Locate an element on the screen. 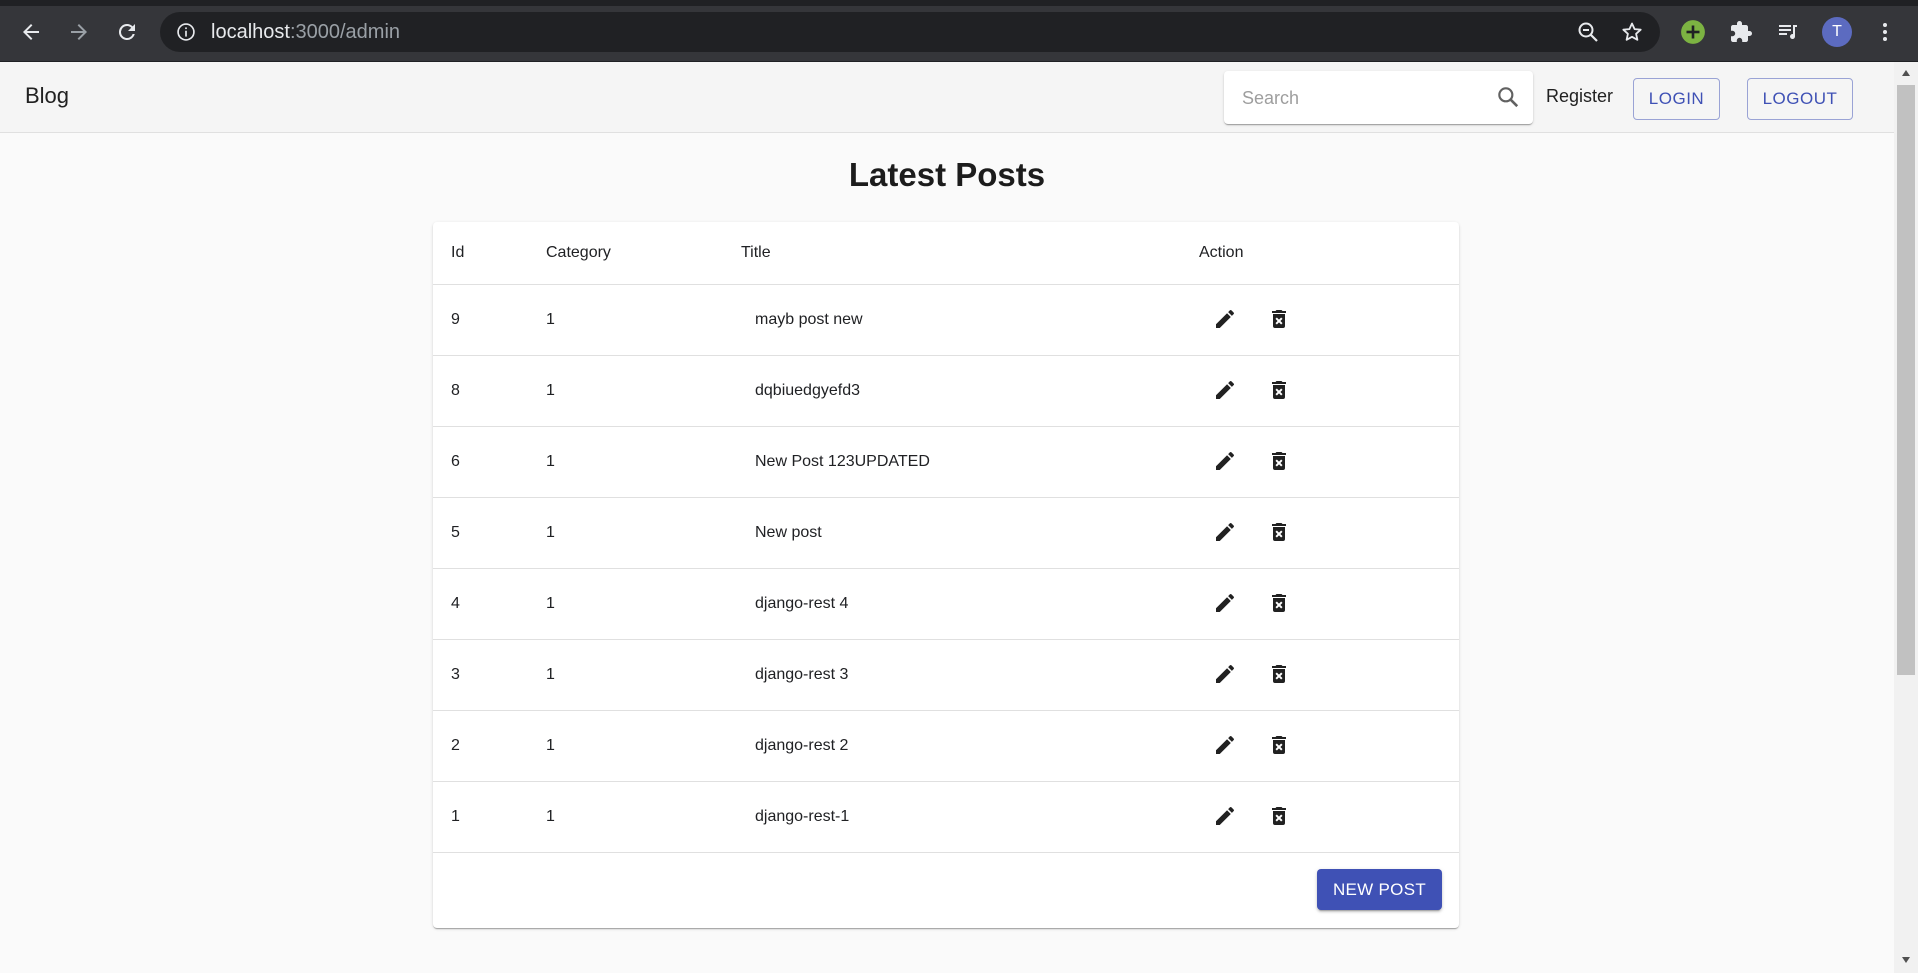 The image size is (1918, 973). search-icon is located at coordinates (1508, 99).